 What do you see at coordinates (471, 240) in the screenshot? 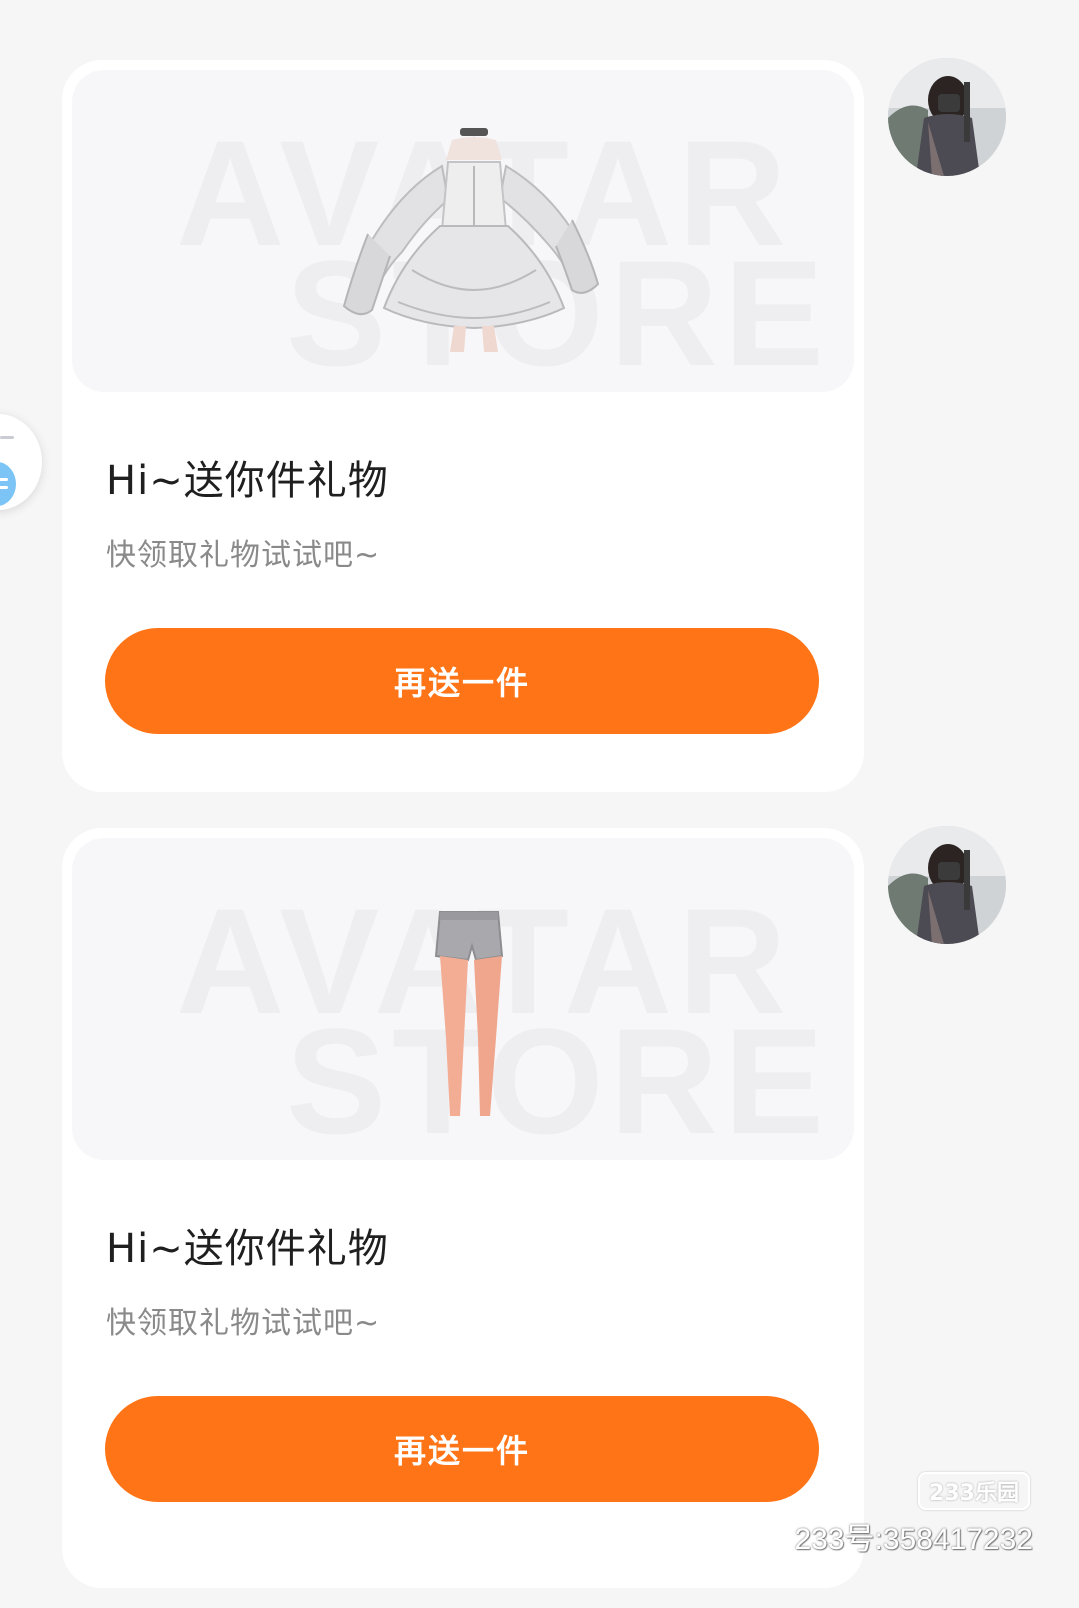
I see `dress-icon` at bounding box center [471, 240].